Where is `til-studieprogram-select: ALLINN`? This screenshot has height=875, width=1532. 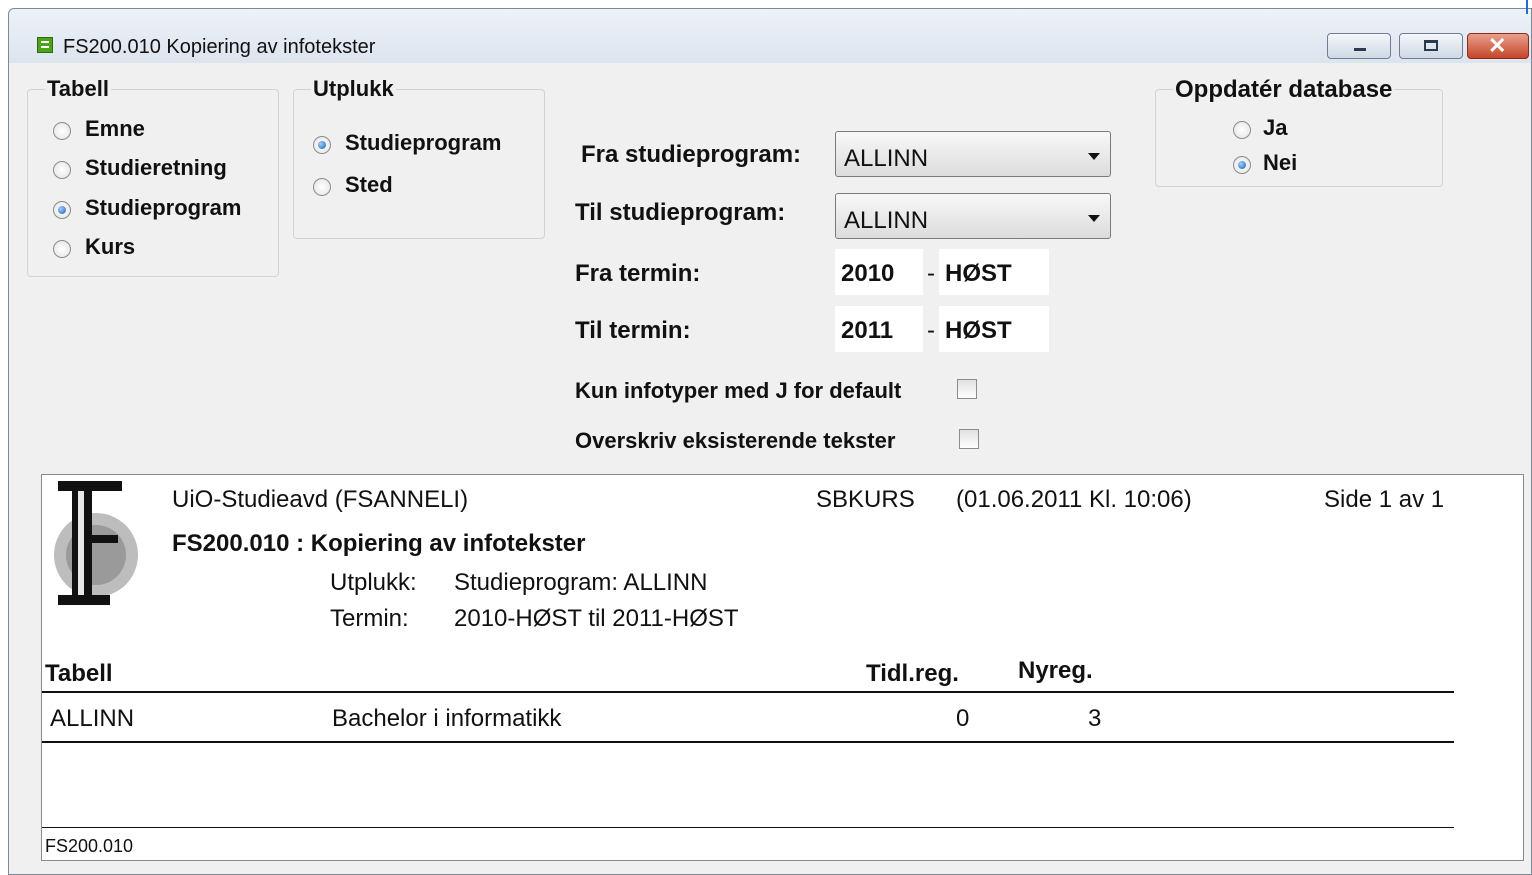
til-studieprogram-select: ALLINN is located at coordinates (973, 216).